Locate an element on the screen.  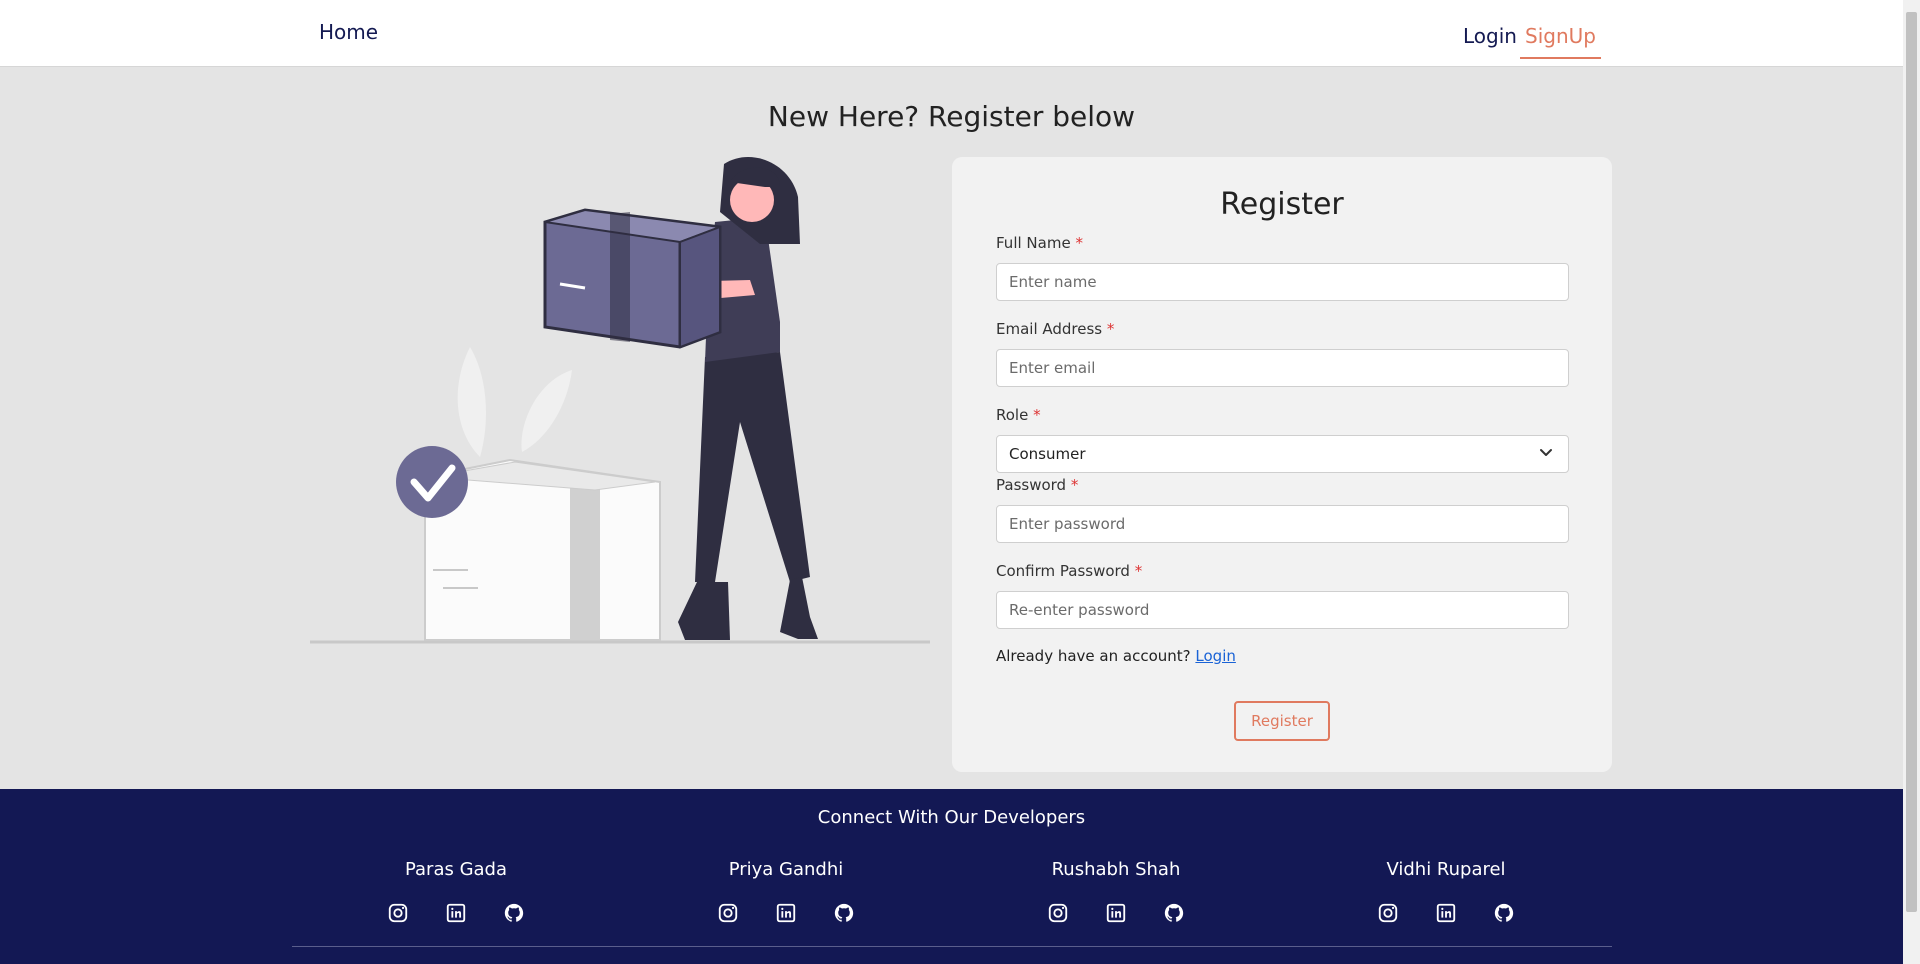
page-heading: New Here? Register below is located at coordinates (951, 116).